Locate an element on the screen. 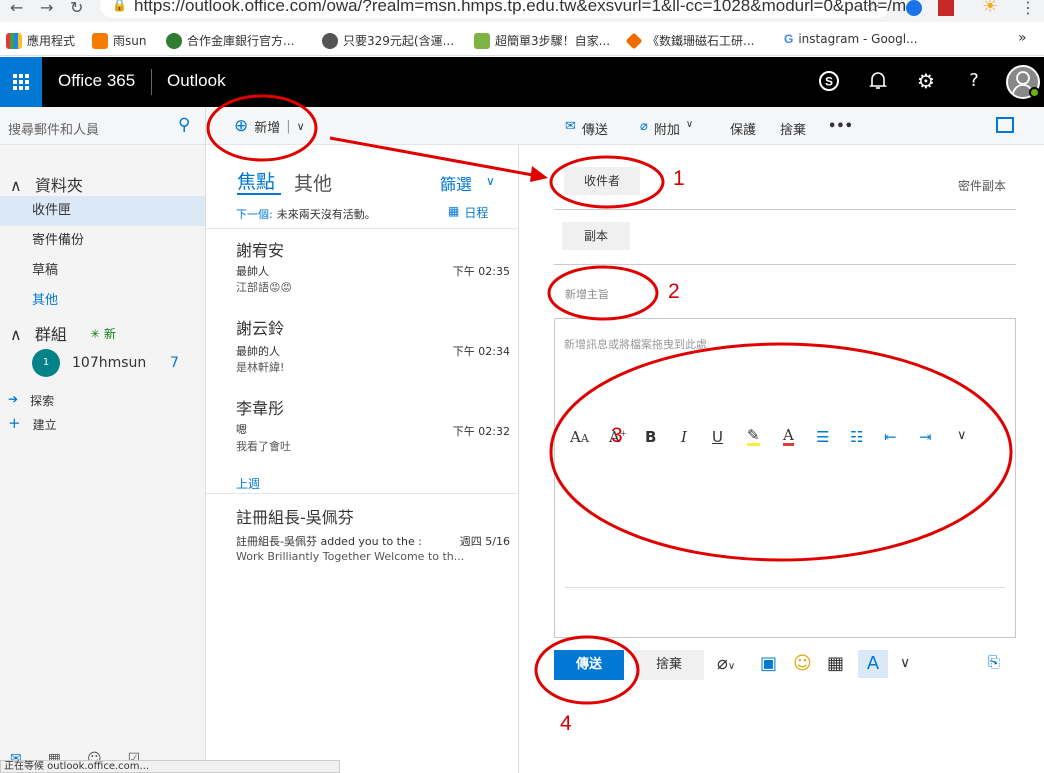 Image resolution: width=1044 pixels, height=773 pixels. annotation-circle-subject is located at coordinates (603, 293).